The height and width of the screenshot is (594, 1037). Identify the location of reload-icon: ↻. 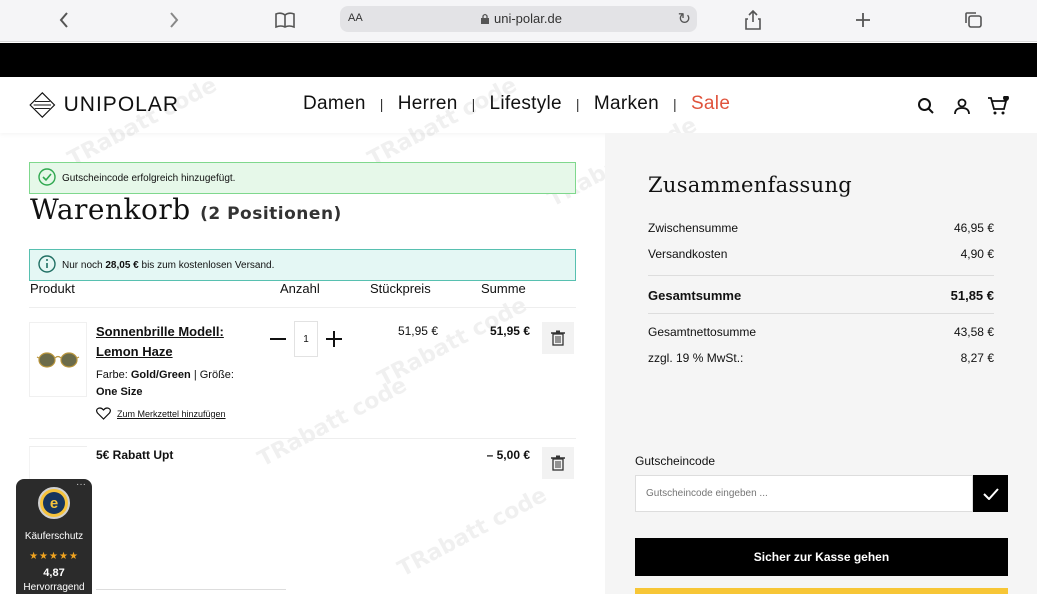
(684, 19).